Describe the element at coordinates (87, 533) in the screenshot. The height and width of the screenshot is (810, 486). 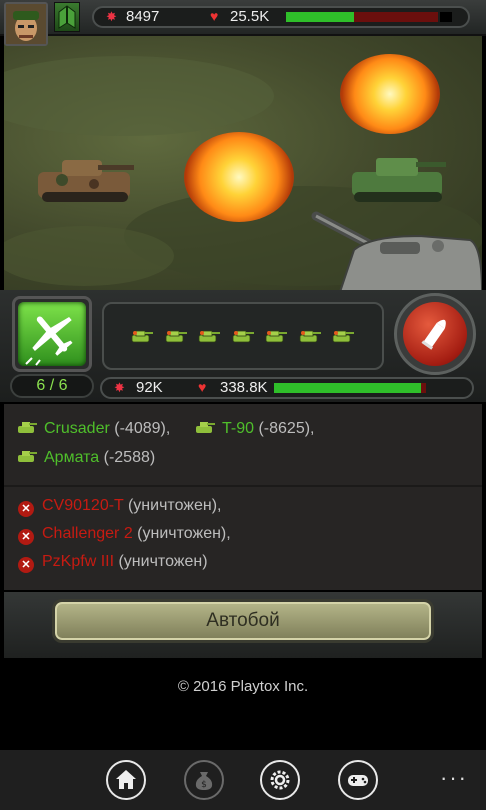
I see `destroyed-tank-name: Challenger 2` at that location.